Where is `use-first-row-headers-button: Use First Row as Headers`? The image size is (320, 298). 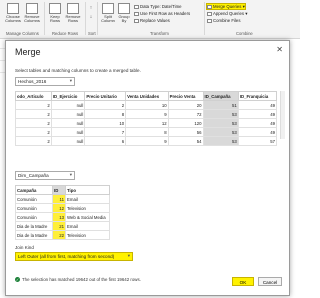
use-first-row-headers-button: Use First Row as Headers is located at coordinates (162, 13).